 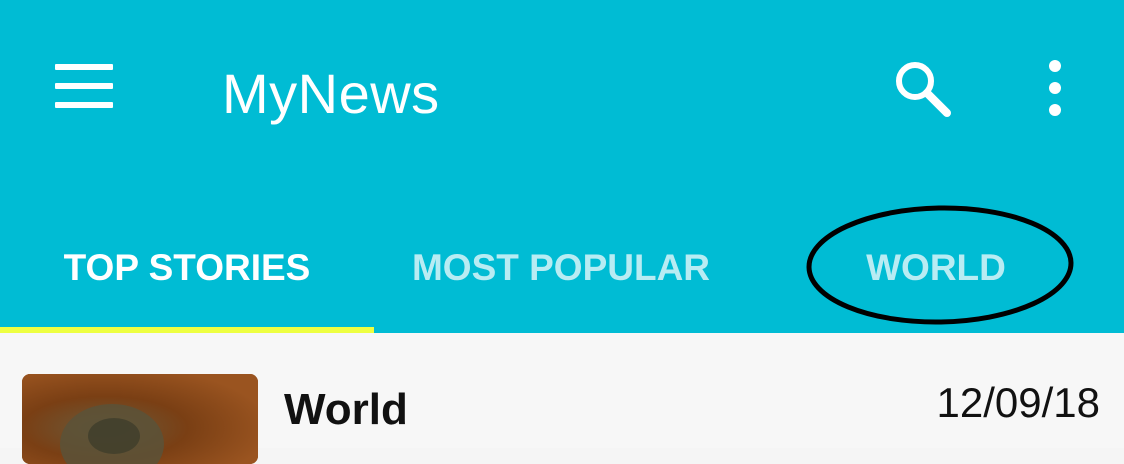 I want to click on article-section: World, so click(x=346, y=409).